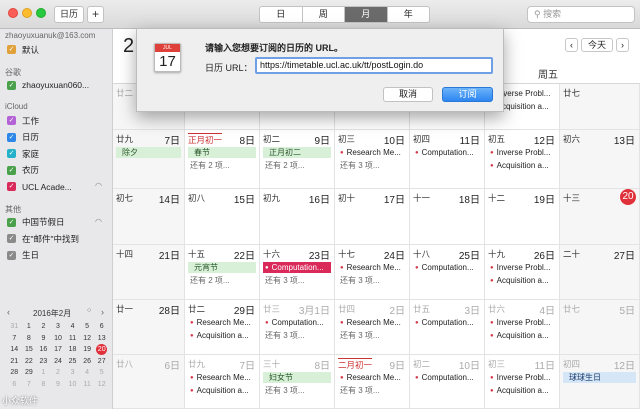  Describe the element at coordinates (29, 373) in the screenshot. I see `mini-day: 29` at that location.